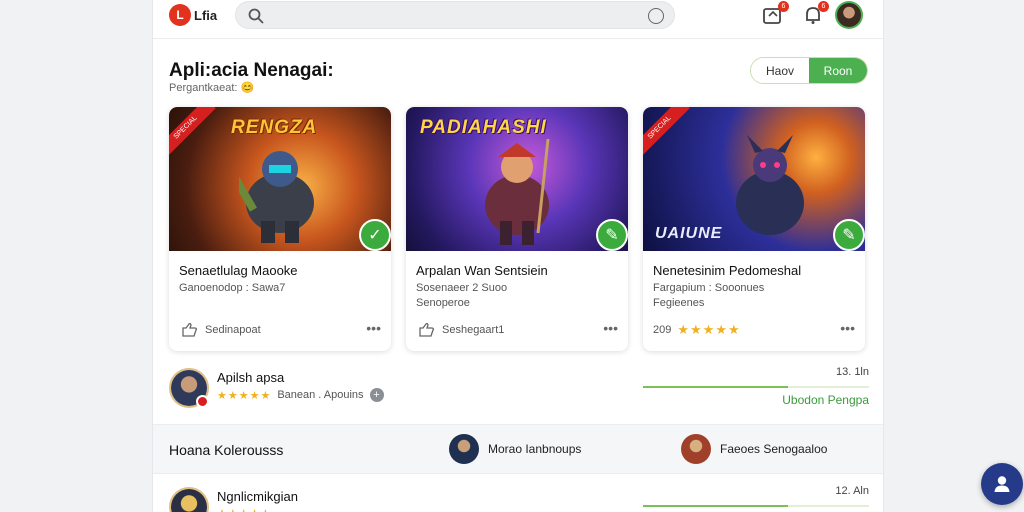  I want to click on logo-mark-icon: L, so click(180, 15).